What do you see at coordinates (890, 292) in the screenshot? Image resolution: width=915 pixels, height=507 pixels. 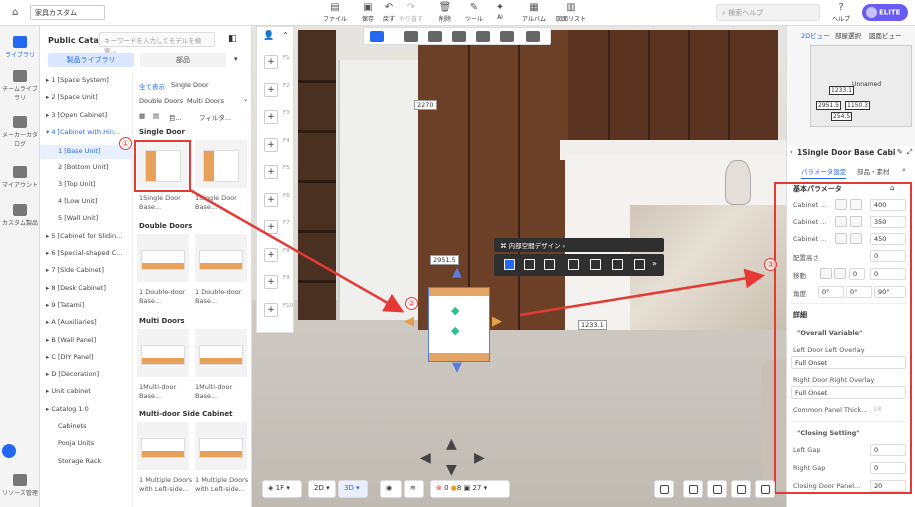 I see `angle-z-input: 90°` at bounding box center [890, 292].